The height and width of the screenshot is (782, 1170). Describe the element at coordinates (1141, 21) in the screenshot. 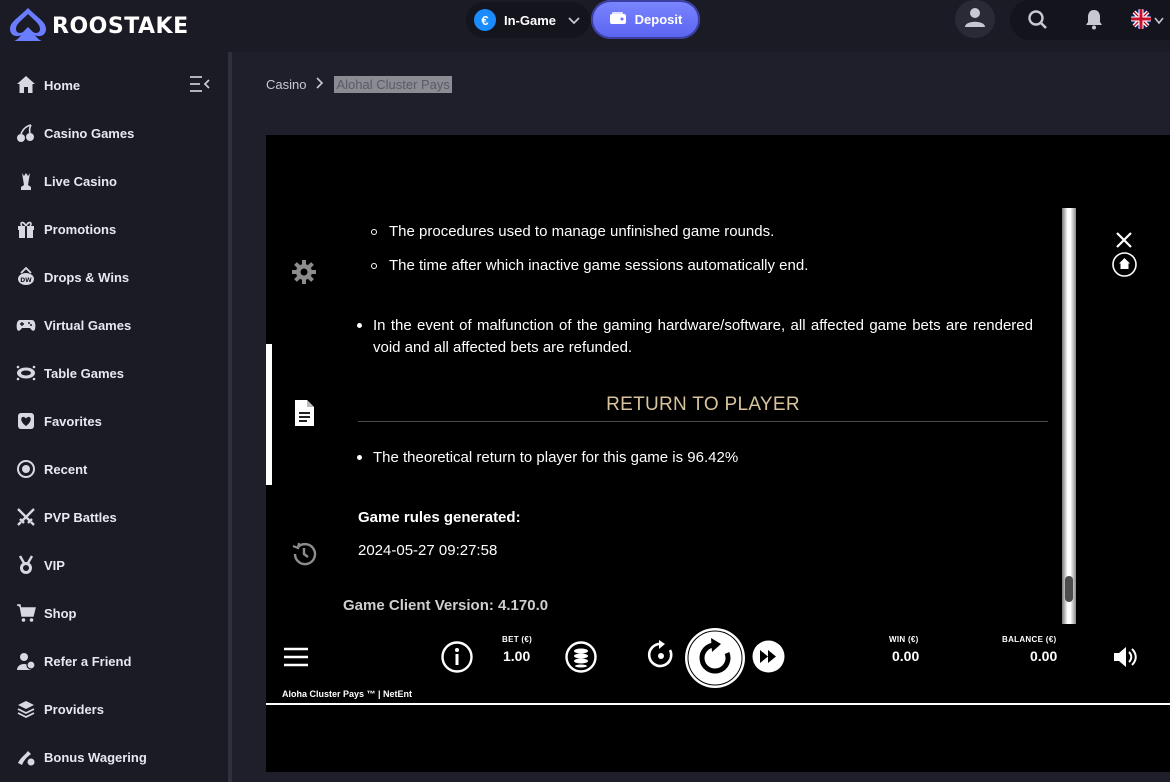

I see `language-flag-icon` at that location.